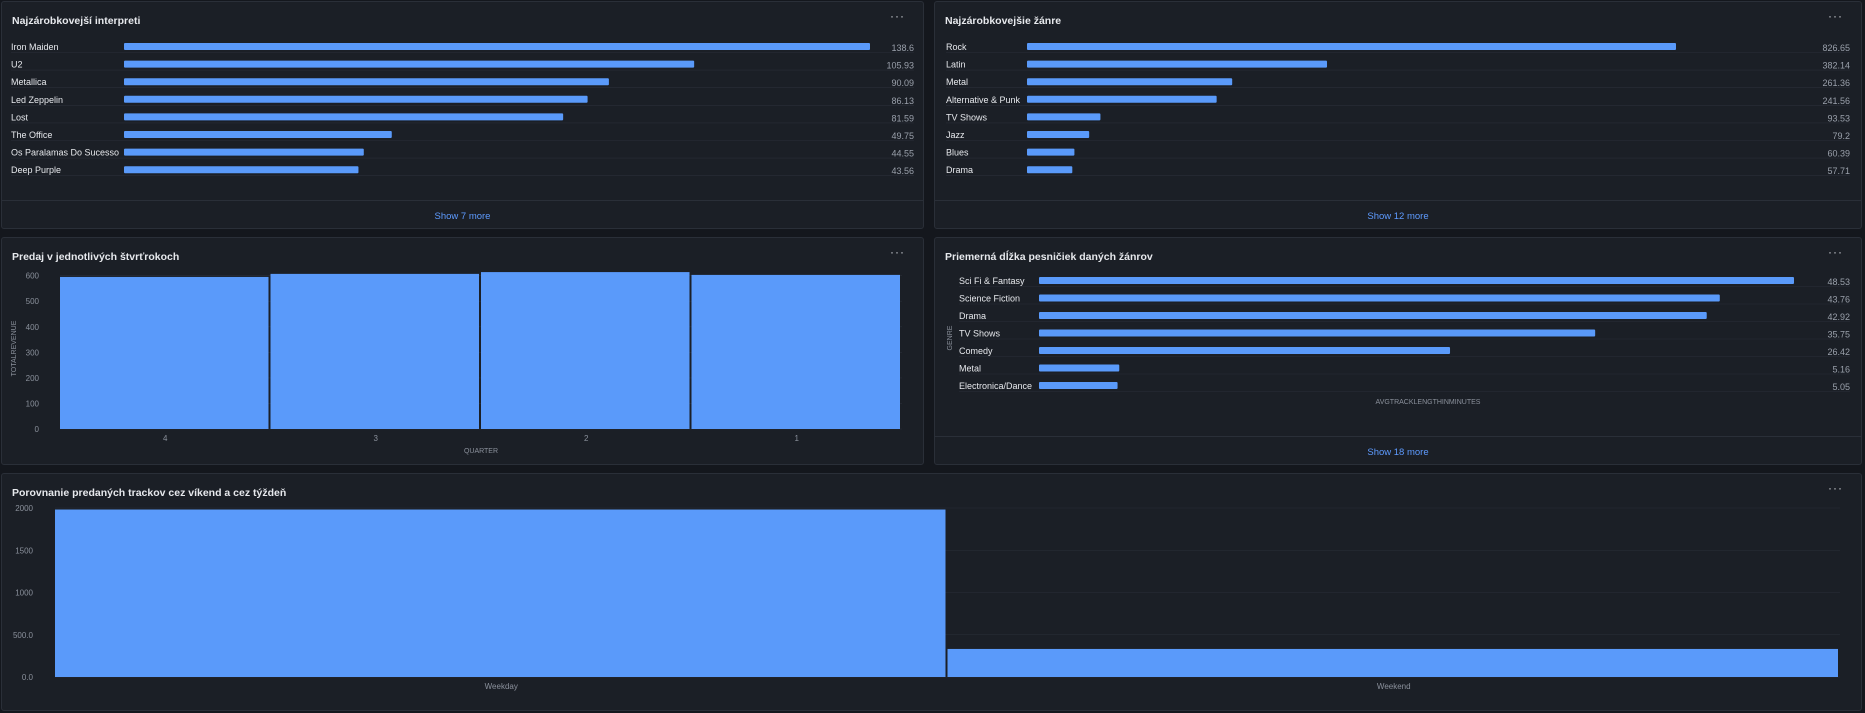 The image size is (1865, 713). What do you see at coordinates (37, 429) in the screenshot?
I see `y-tick-label: 0` at bounding box center [37, 429].